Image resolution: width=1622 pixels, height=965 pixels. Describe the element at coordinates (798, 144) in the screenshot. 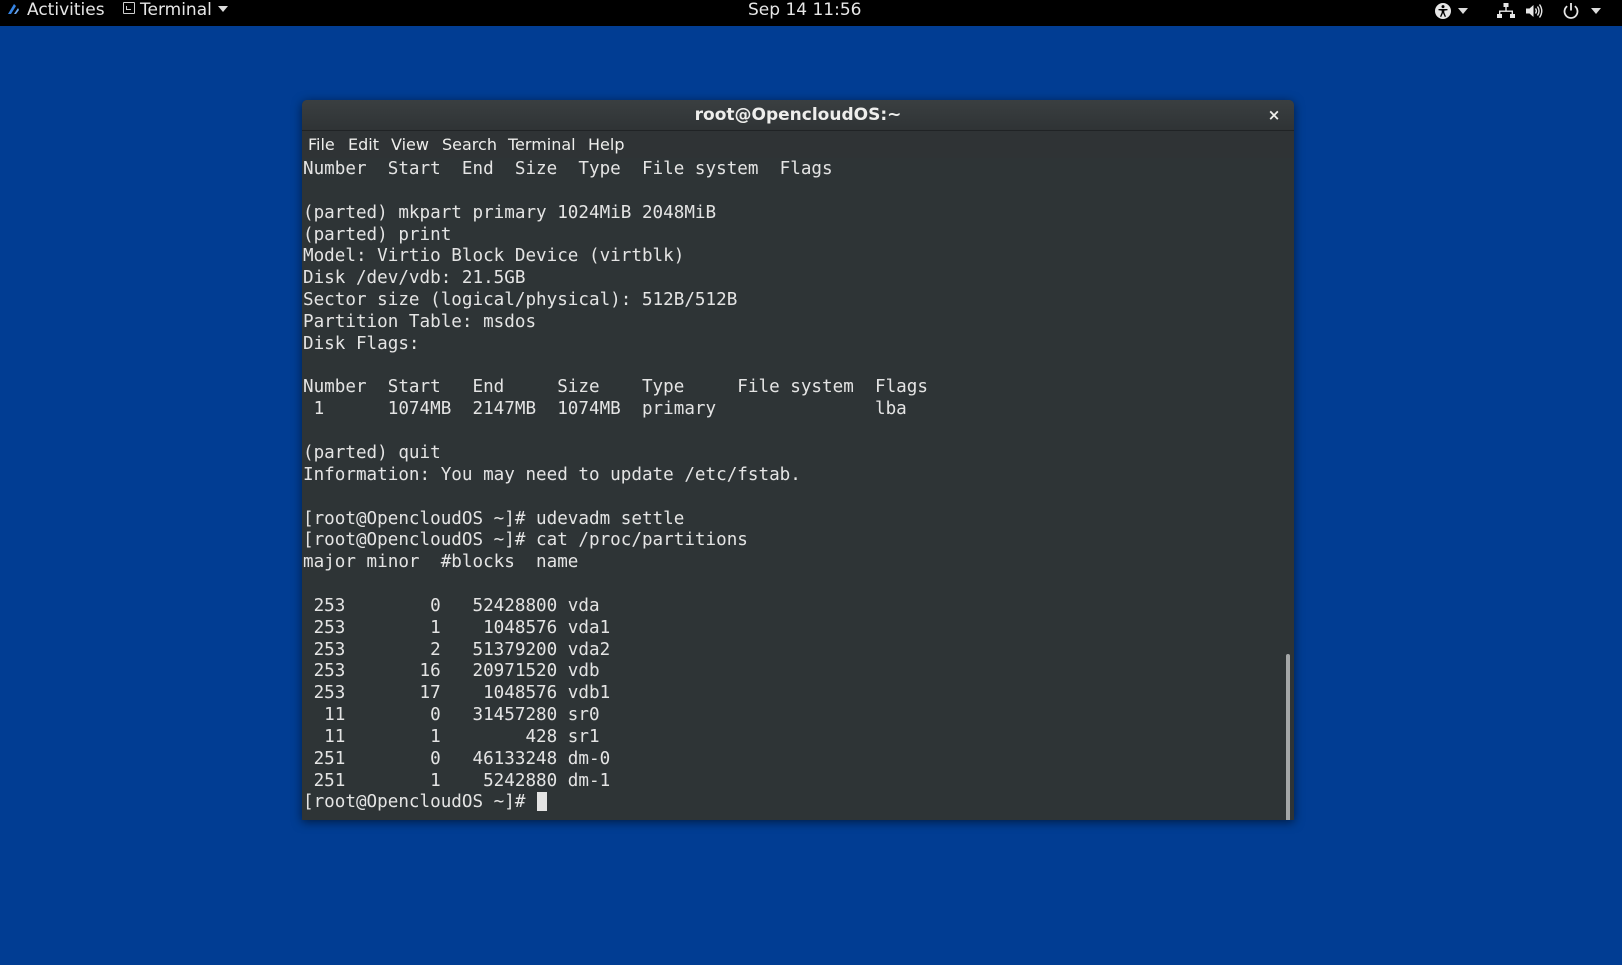

I see `menu-bar: File Edit View Search Terminal Help` at that location.